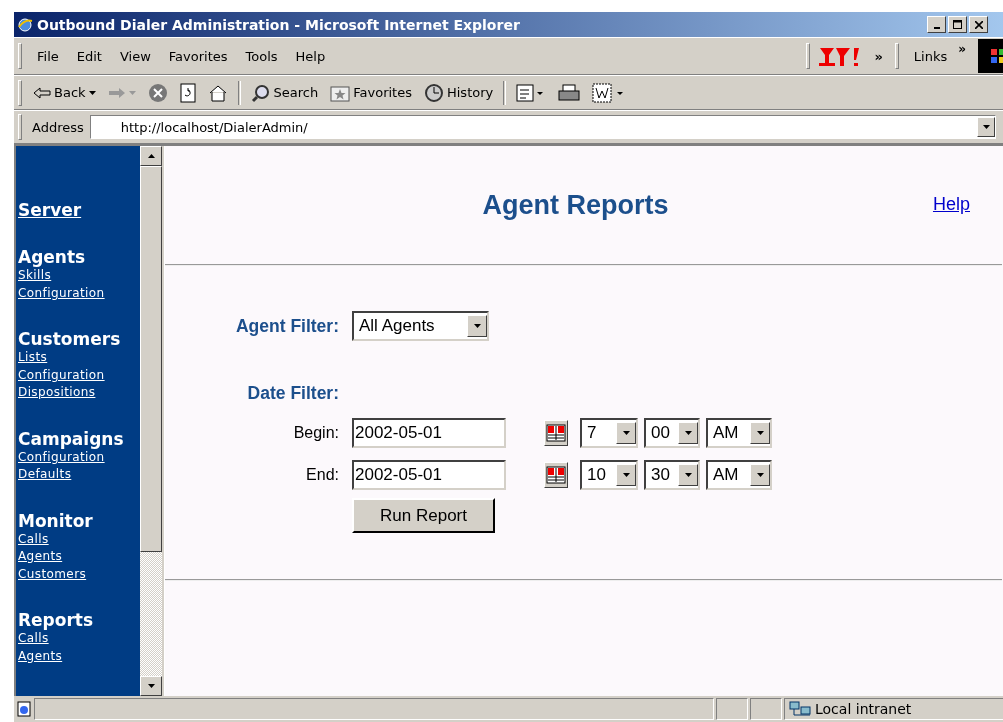 The height and width of the screenshot is (722, 1003). I want to click on menu-item: File, so click(48, 56).